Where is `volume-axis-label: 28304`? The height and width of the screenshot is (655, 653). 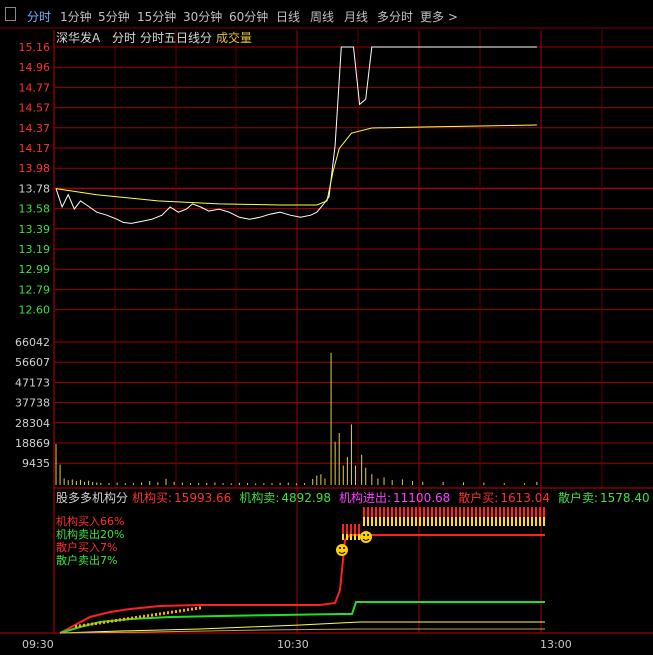
volume-axis-label: 28304 is located at coordinates (32, 423).